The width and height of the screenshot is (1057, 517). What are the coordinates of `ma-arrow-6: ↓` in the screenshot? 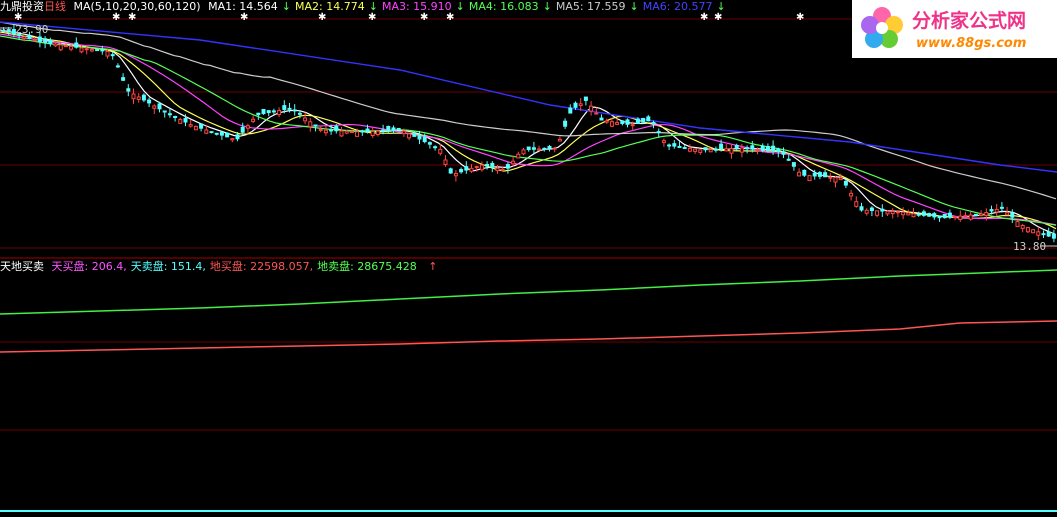 It's located at (721, 6).